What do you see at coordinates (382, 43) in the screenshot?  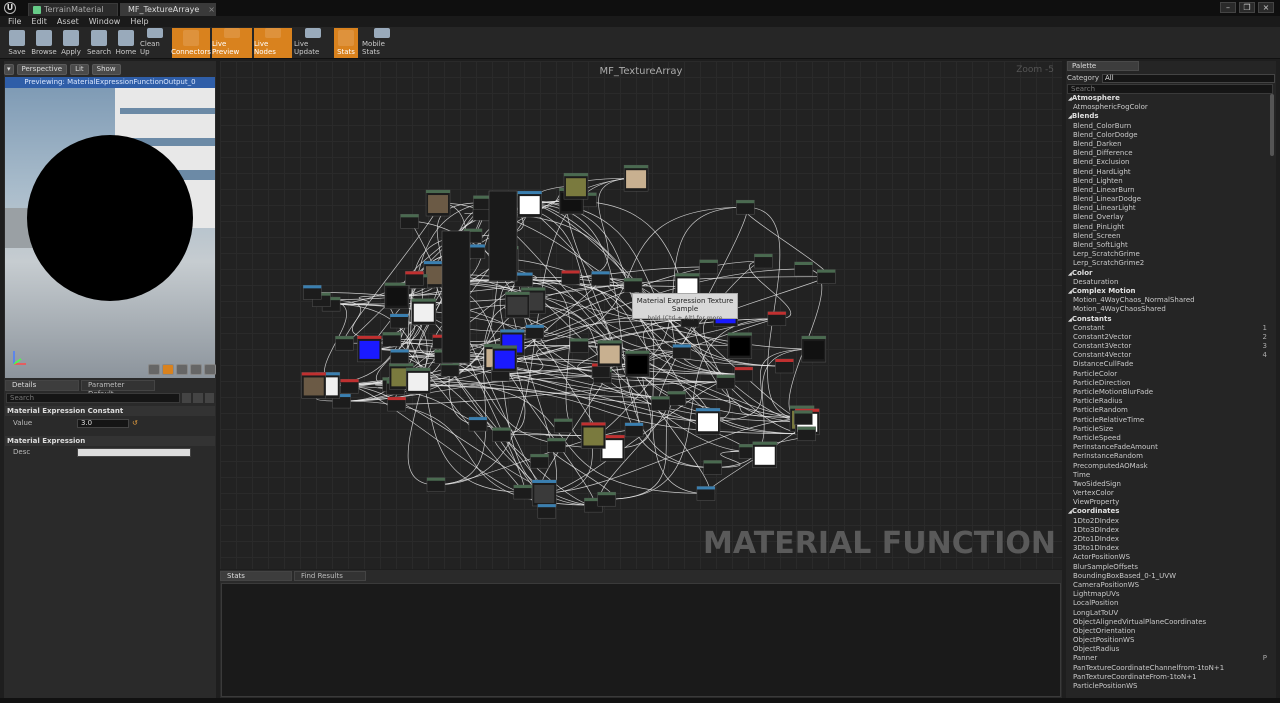 I see `mobile-stats-button: Mobile Stats` at bounding box center [382, 43].